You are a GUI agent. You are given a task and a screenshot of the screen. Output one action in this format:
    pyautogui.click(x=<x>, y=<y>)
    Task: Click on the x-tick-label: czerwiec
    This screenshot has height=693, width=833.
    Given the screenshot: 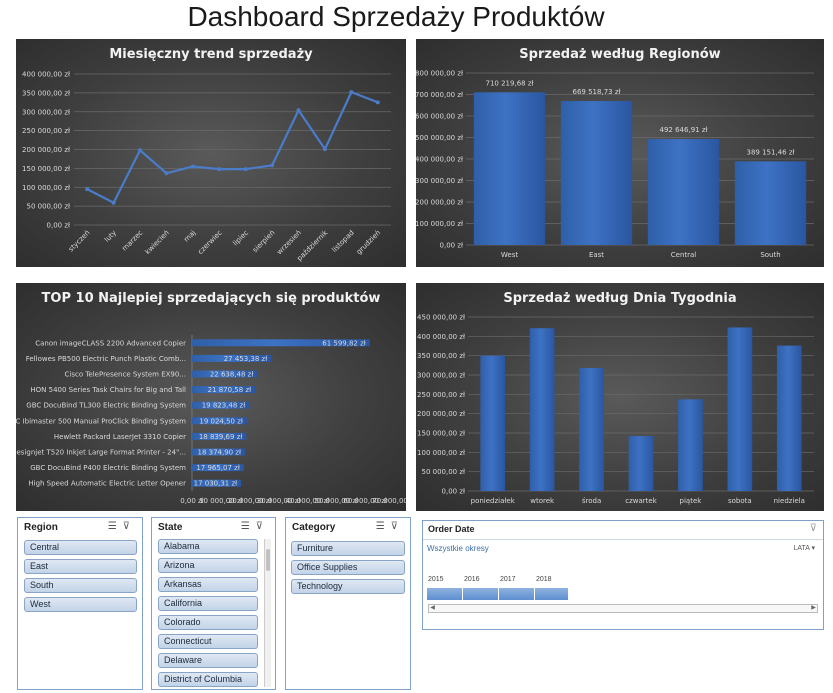 What is the action you would take?
    pyautogui.click(x=209, y=242)
    